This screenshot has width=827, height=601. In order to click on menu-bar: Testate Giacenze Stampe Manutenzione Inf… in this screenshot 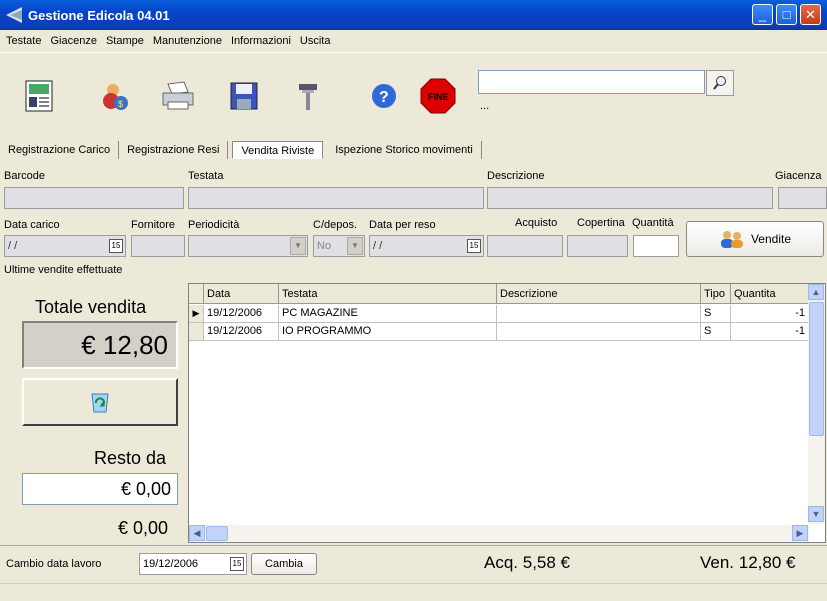, I will do `click(413, 41)`.